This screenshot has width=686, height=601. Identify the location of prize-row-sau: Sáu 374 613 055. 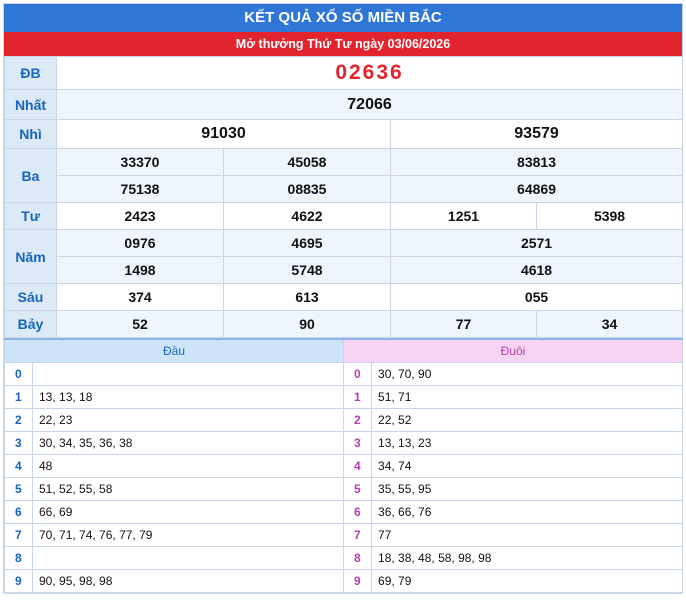
(344, 297).